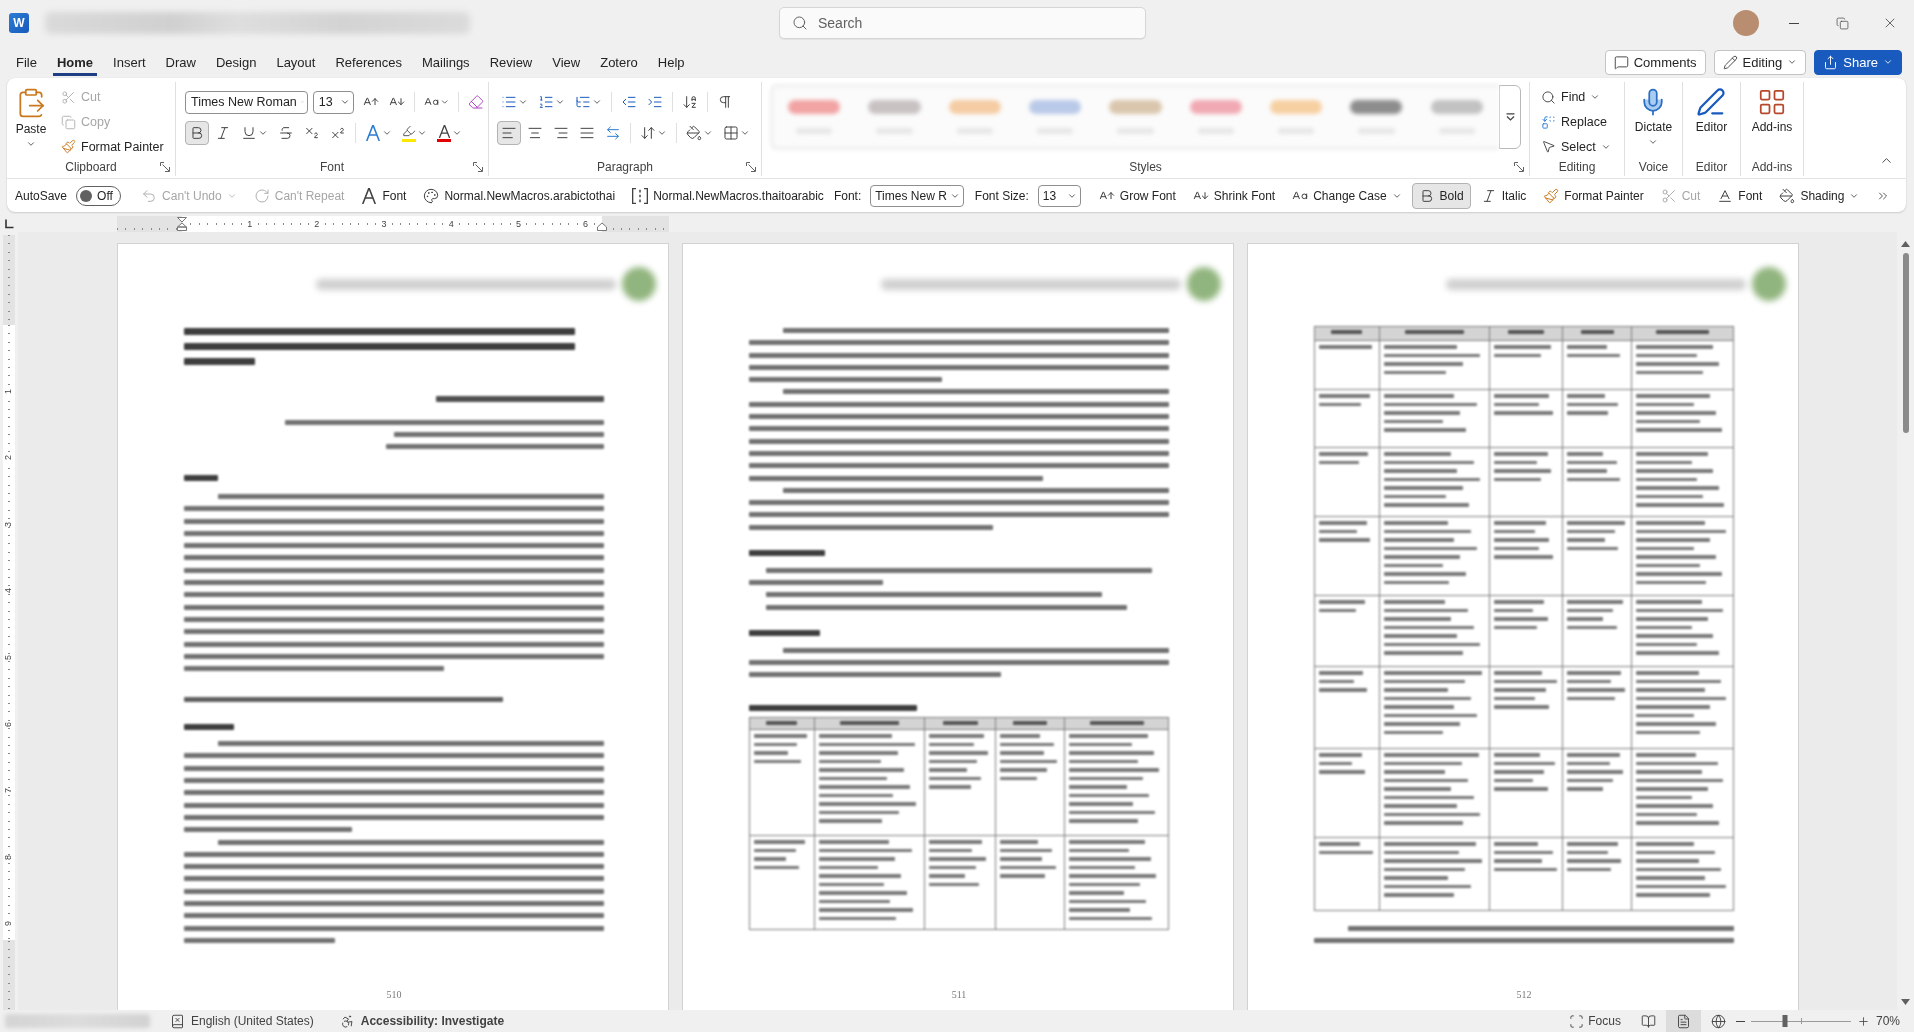 The width and height of the screenshot is (1914, 1032). Describe the element at coordinates (917, 195) in the screenshot. I see `font-name-field: Times New R` at that location.